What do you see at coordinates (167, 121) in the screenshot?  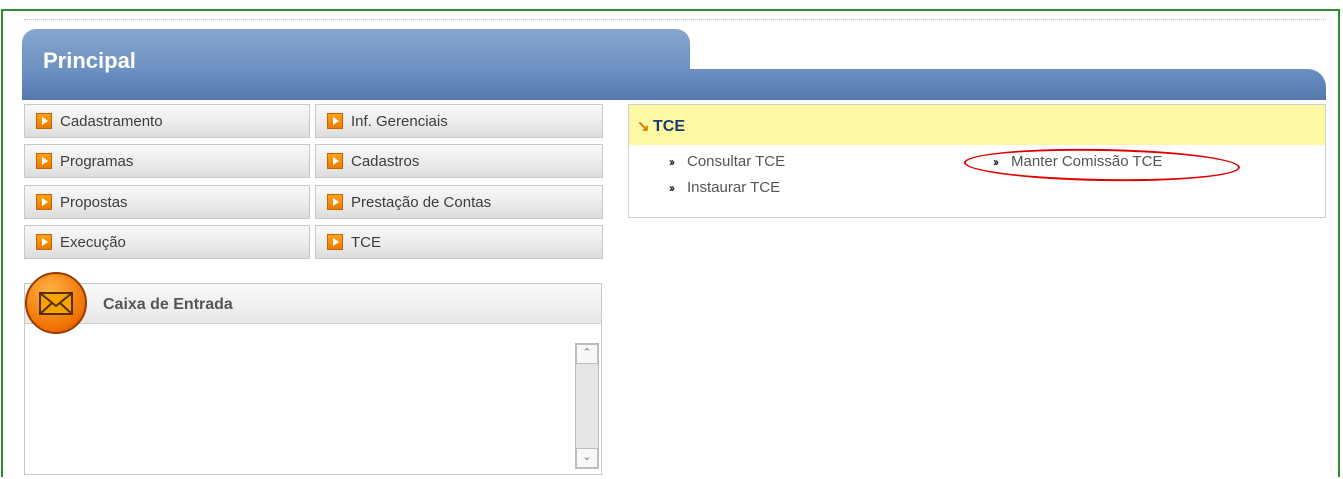 I see `menu-cadastramento-button: Cadastramento` at bounding box center [167, 121].